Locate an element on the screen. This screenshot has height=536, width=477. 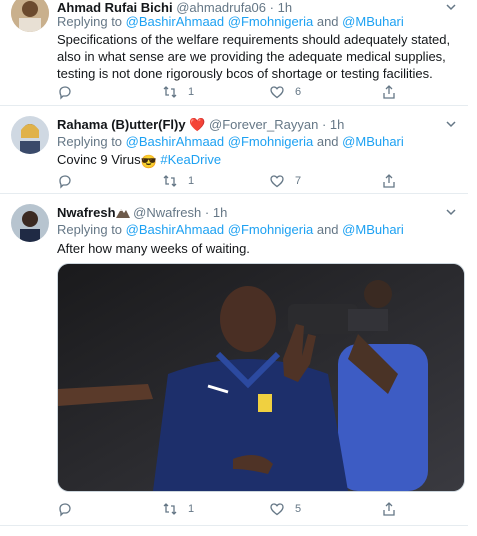
like-button: 5 is located at coordinates (285, 509).